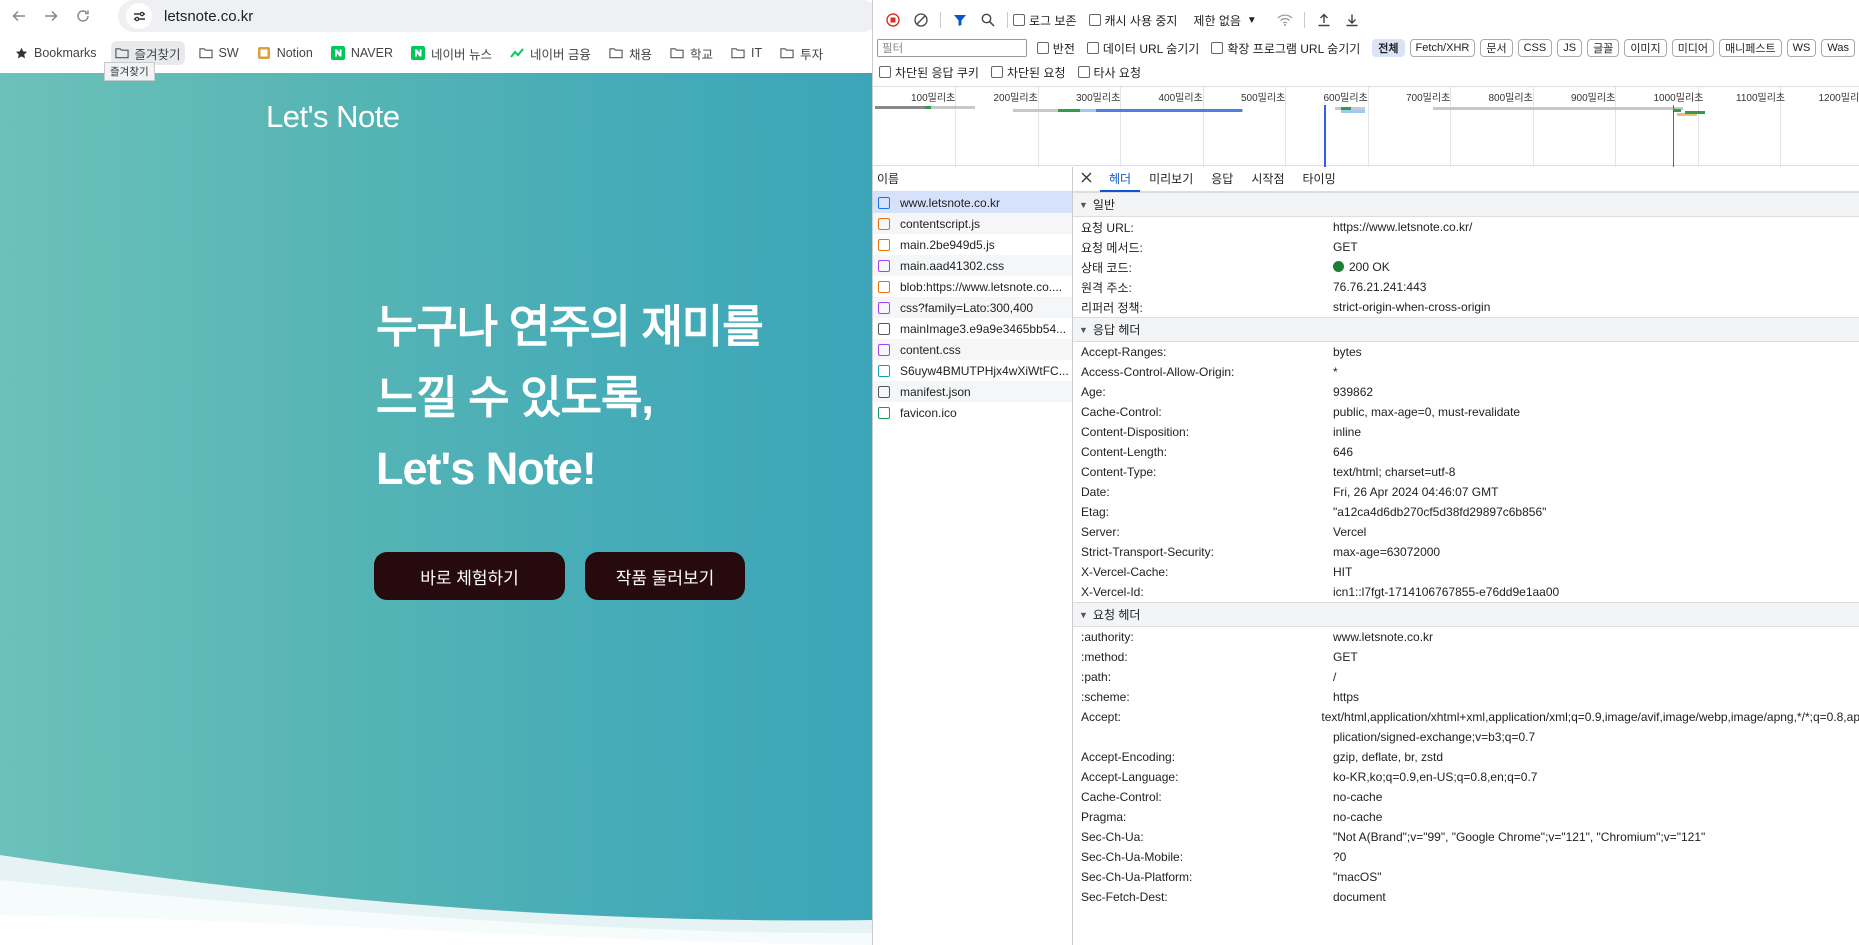 Image resolution: width=1859 pixels, height=945 pixels. Describe the element at coordinates (972, 202) in the screenshot. I see `request-row: www.letsnote.co.kr` at that location.